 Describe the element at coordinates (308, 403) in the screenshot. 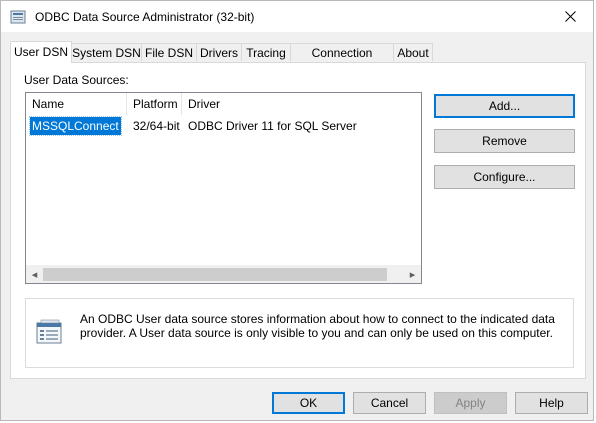

I see `ok-button: OK` at that location.